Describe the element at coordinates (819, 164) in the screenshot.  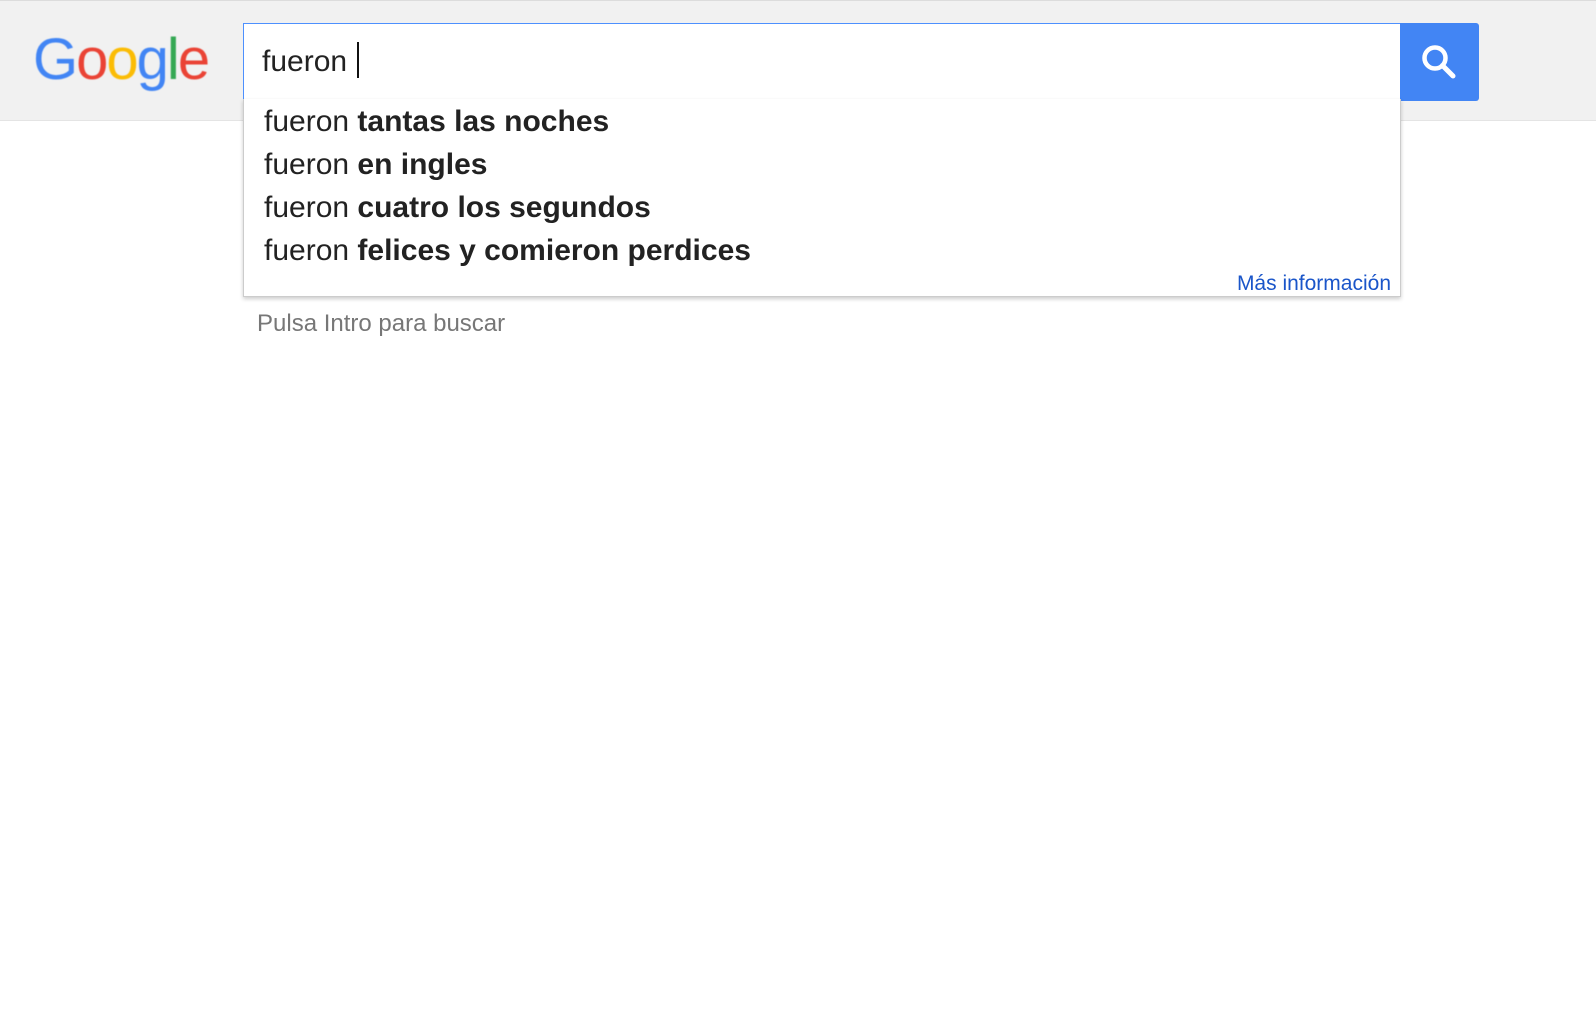
I see `suggestion-item: fueron en ingles` at that location.